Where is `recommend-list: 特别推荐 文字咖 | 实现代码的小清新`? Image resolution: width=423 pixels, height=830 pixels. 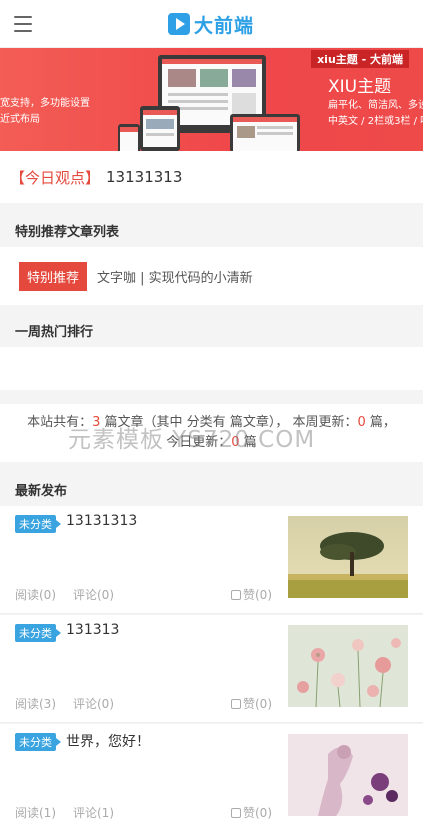 recommend-list: 特别推荐 文字咖 | 实现代码的小清新 is located at coordinates (211, 276).